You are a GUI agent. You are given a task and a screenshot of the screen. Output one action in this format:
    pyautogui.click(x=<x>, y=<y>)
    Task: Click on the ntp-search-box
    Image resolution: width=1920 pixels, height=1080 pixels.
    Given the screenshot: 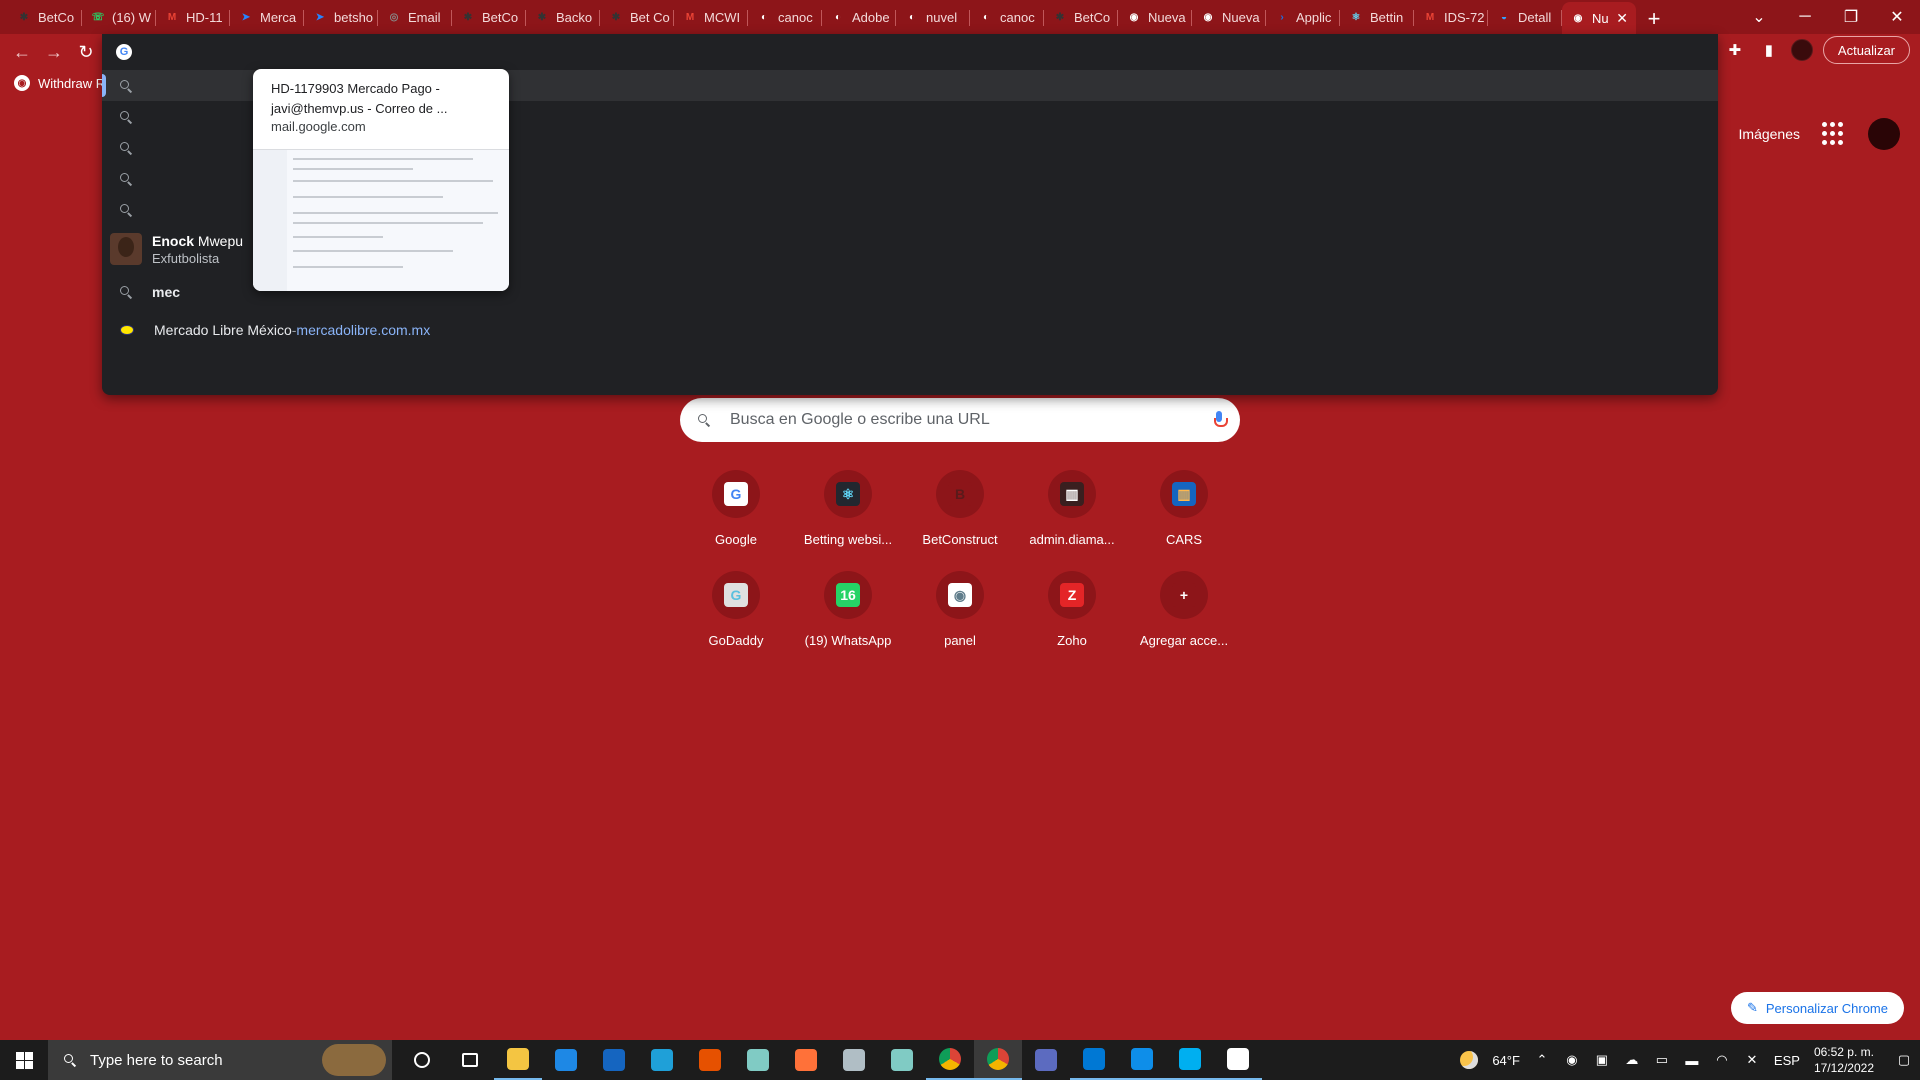 What is the action you would take?
    pyautogui.click(x=960, y=420)
    